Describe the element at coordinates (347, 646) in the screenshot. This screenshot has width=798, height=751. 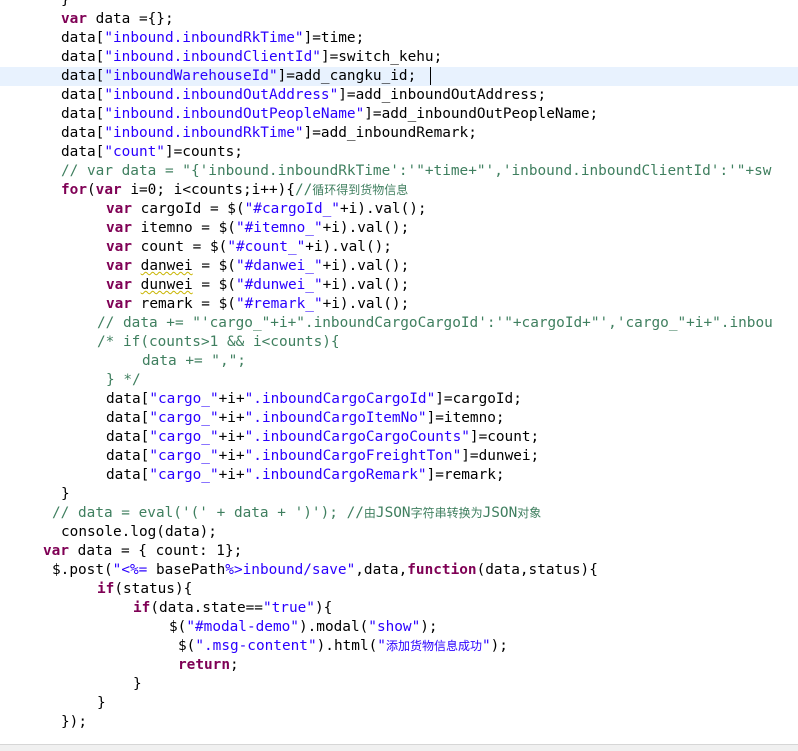
I see `code-token: ).html(` at that location.